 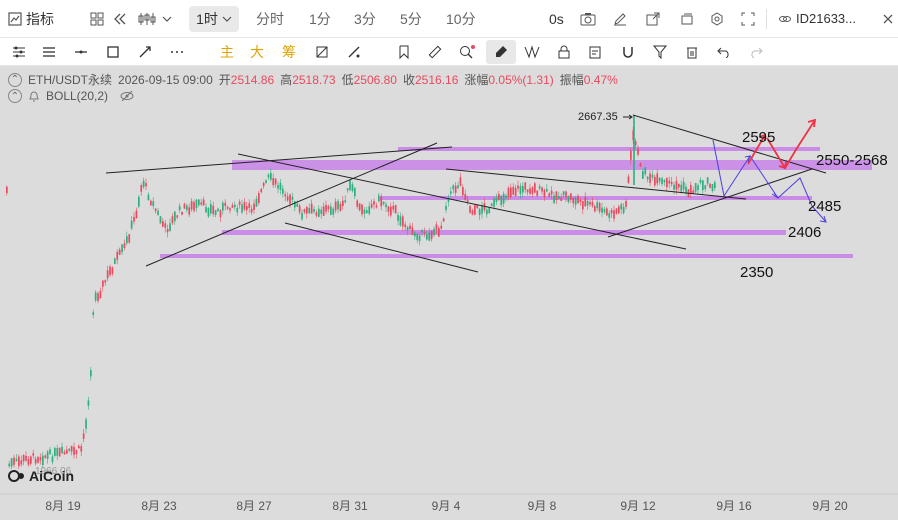 I want to click on note-tool, so click(x=596, y=52).